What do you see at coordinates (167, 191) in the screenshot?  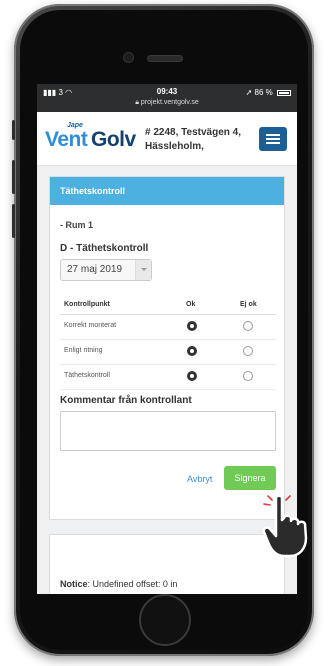 I see `card-title: Täthetskontroll` at bounding box center [167, 191].